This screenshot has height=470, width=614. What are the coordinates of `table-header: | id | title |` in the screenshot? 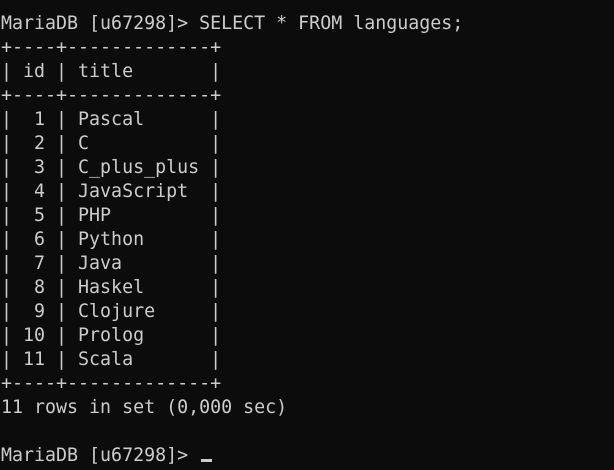 It's located at (111, 71).